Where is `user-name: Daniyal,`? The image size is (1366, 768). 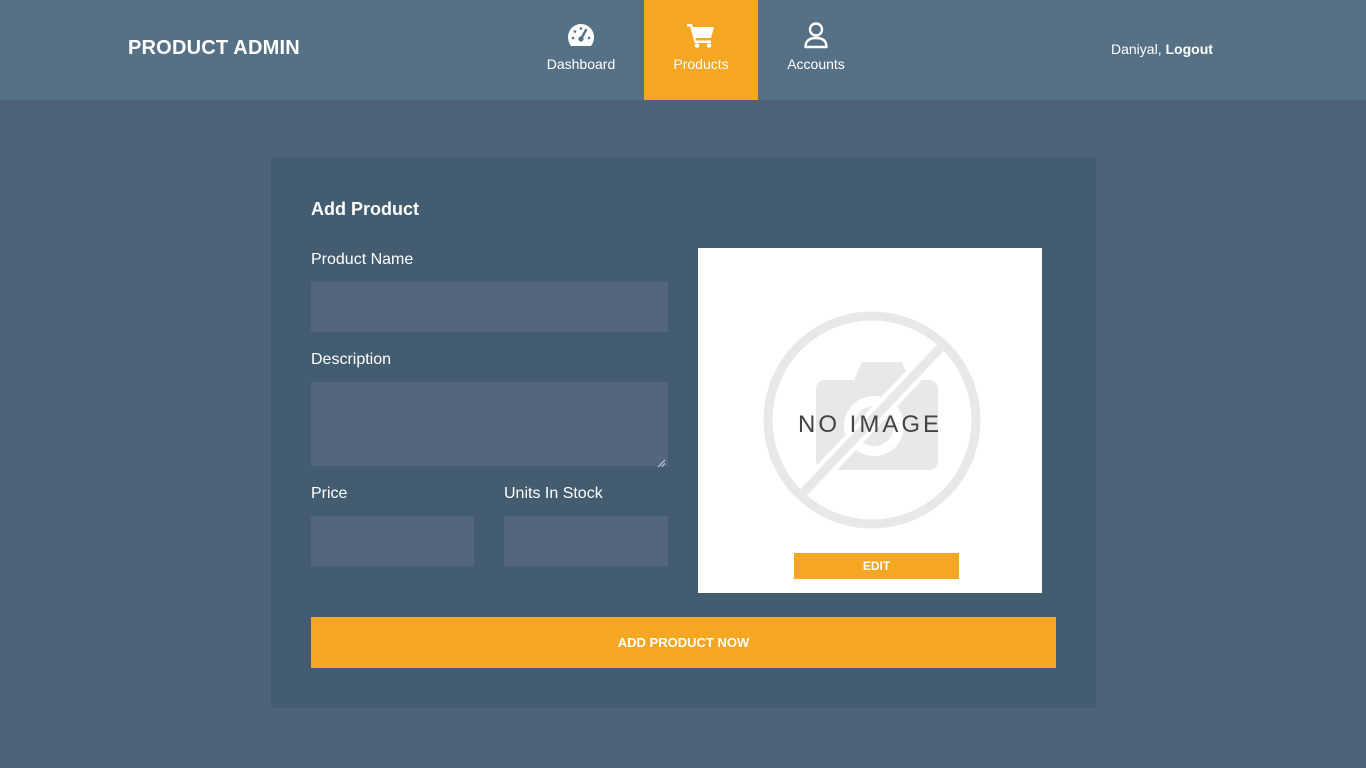
user-name: Daniyal, is located at coordinates (1136, 49).